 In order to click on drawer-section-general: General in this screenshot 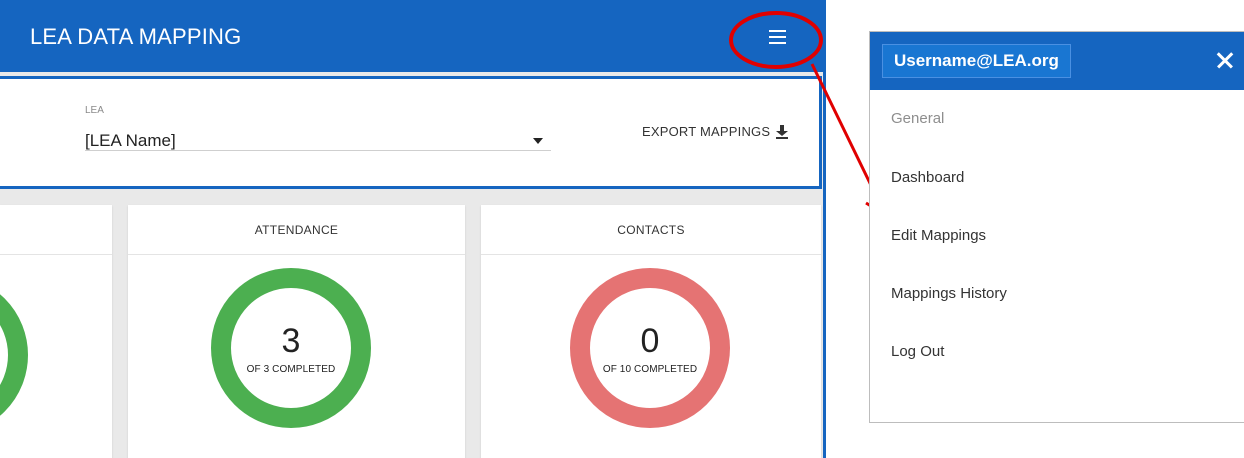, I will do `click(918, 118)`.